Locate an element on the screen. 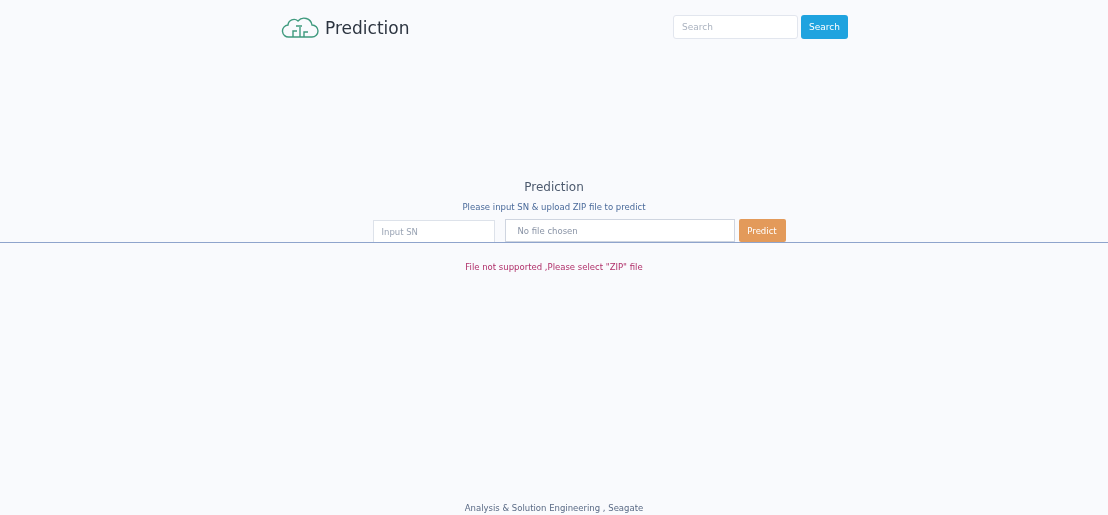 The height and width of the screenshot is (515, 1108). sn-input-field: Input SN is located at coordinates (433, 231).